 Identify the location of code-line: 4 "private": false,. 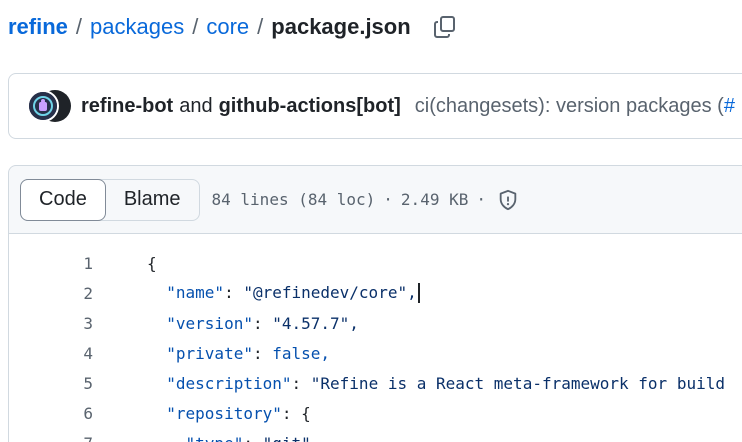
(375, 353).